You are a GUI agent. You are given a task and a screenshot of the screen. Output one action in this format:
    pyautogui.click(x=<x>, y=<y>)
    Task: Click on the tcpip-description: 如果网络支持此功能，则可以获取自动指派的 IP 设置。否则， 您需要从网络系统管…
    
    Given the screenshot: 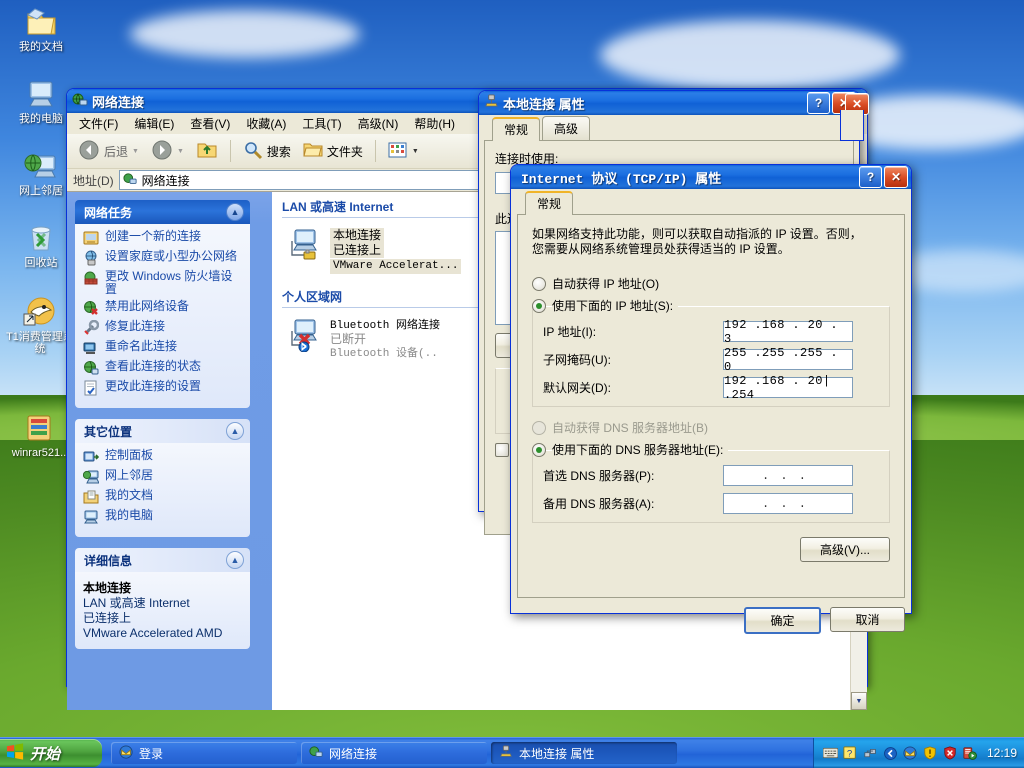 What is the action you would take?
    pyautogui.click(x=711, y=242)
    